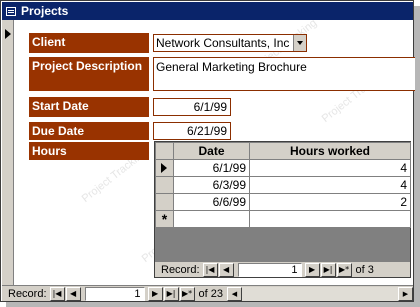 The height and width of the screenshot is (307, 420). Describe the element at coordinates (211, 151) in the screenshot. I see `column-header-date: Date` at that location.